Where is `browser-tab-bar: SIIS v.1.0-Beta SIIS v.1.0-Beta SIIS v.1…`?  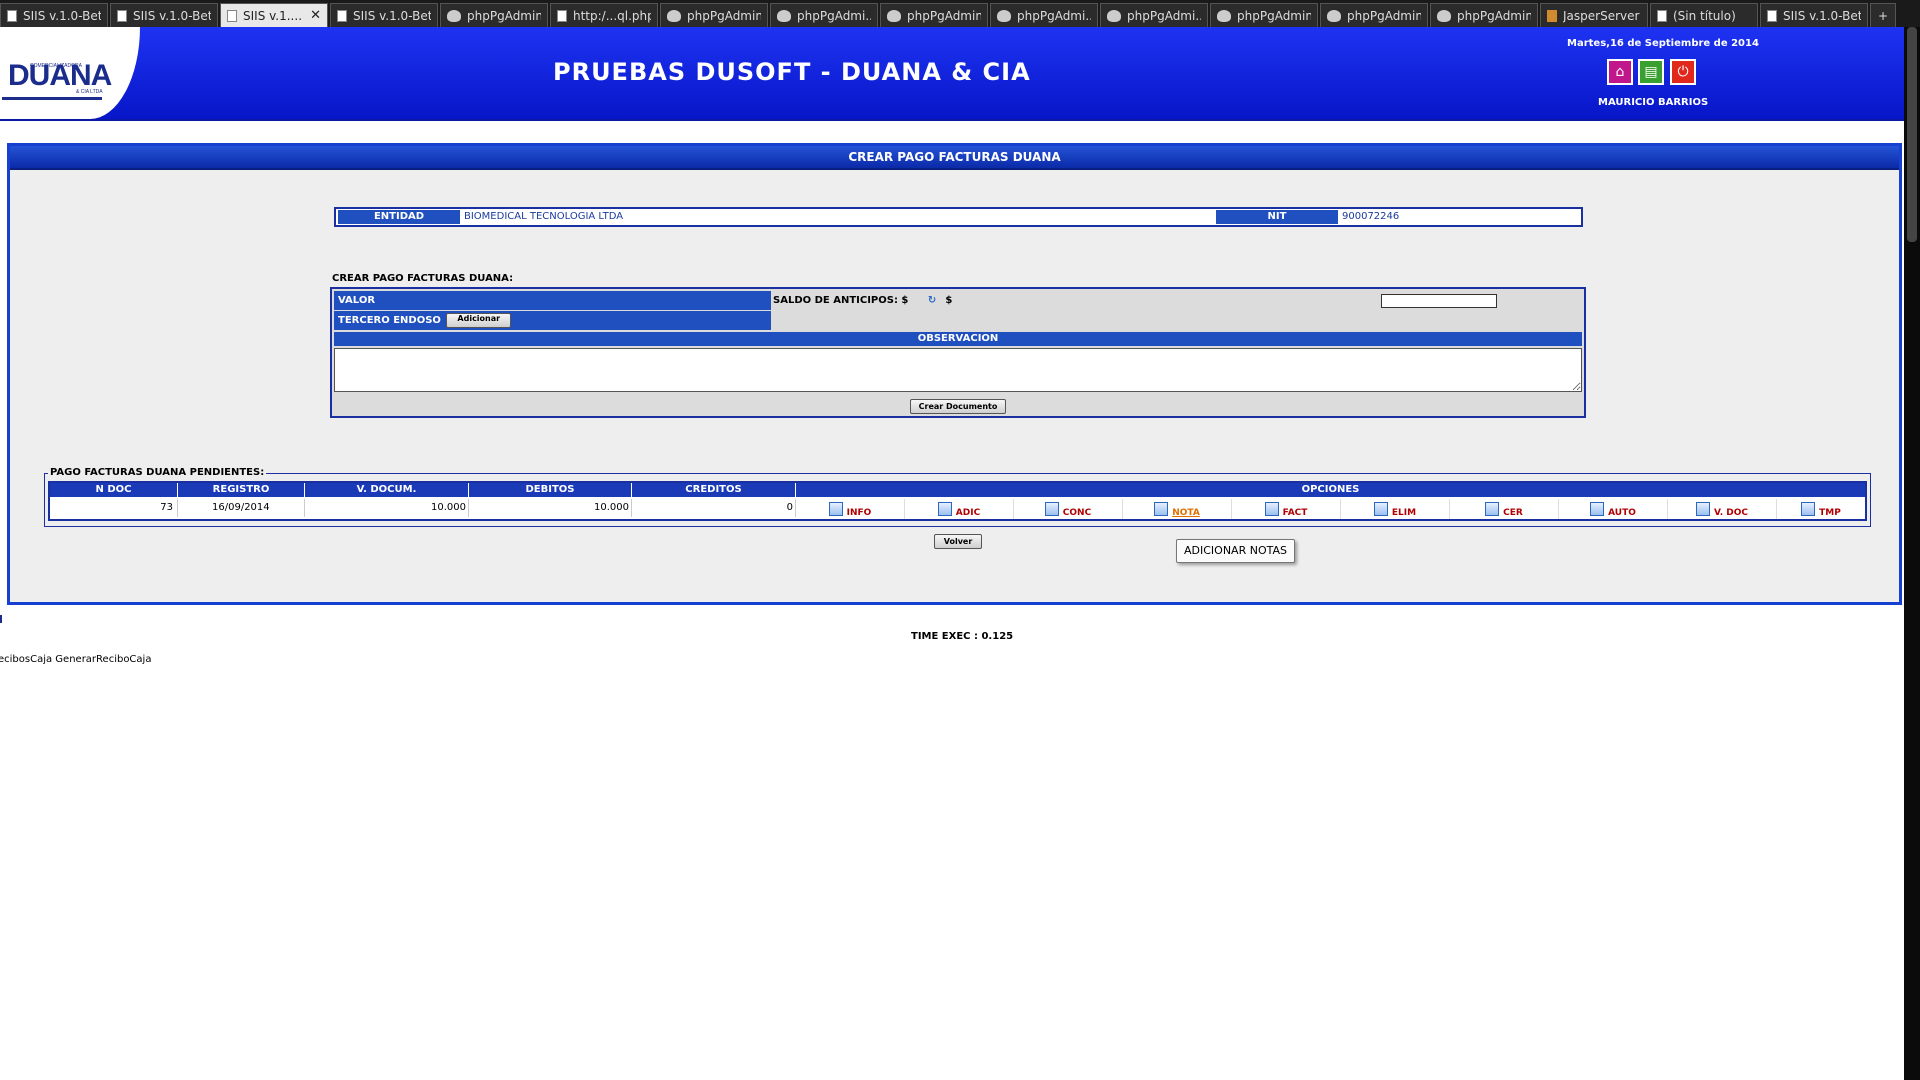
browser-tab-bar: SIIS v.1.0-Beta SIIS v.1.0-Beta SIIS v.1… is located at coordinates (960, 13).